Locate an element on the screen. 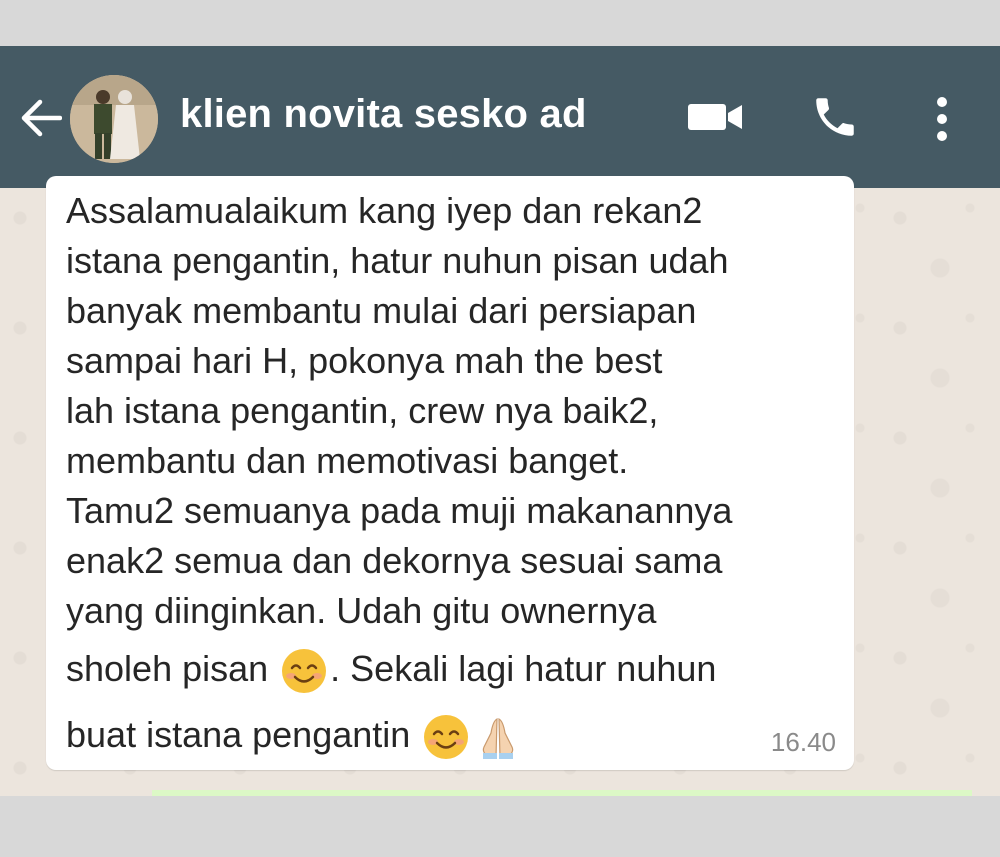 The width and height of the screenshot is (1000, 857). message-line: buat istana pengantin is located at coordinates (451, 735).